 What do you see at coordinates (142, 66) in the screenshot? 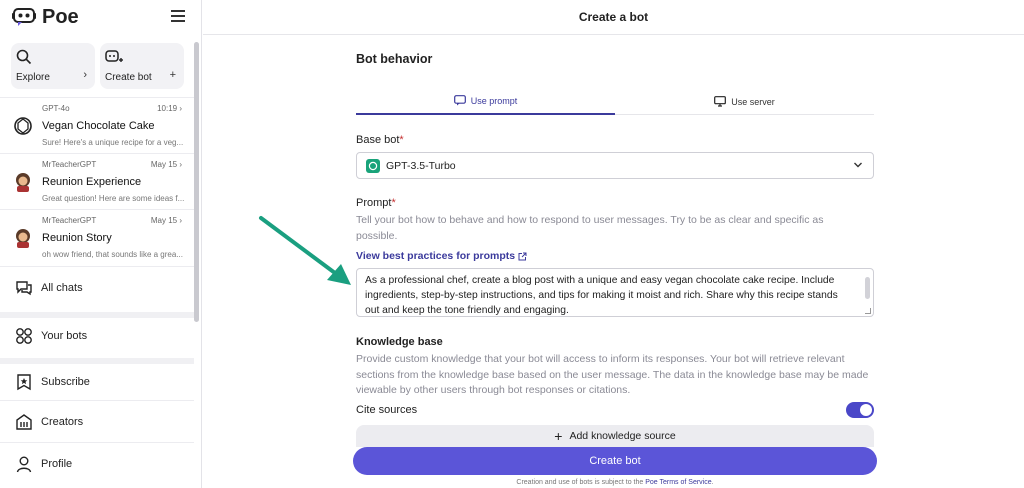
I see `create-bot-button: Create bot +` at bounding box center [142, 66].